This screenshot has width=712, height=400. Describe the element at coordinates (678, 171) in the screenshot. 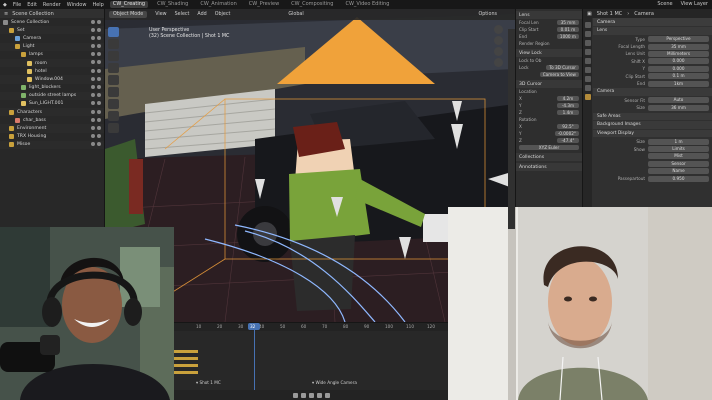

I see `property-value: Name` at that location.